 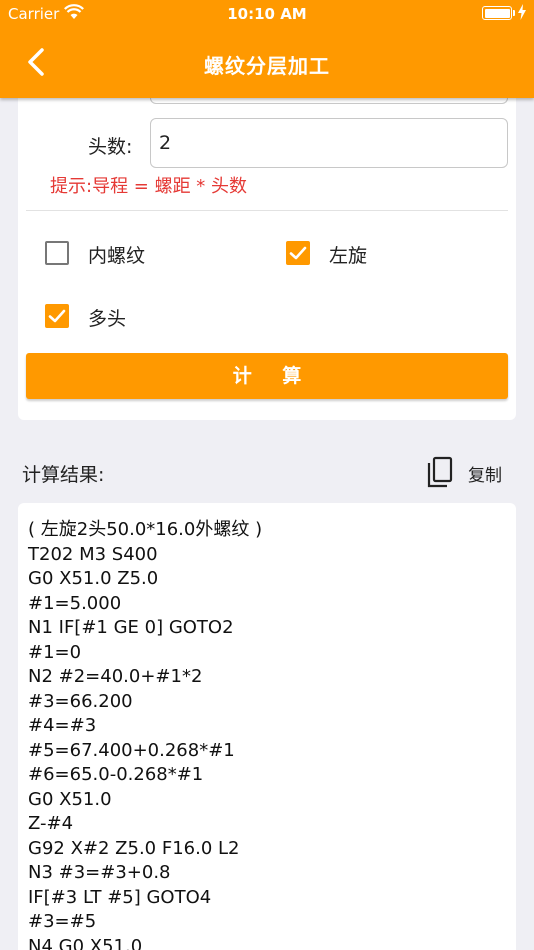 I want to click on copy-button: 复制, so click(x=467, y=473).